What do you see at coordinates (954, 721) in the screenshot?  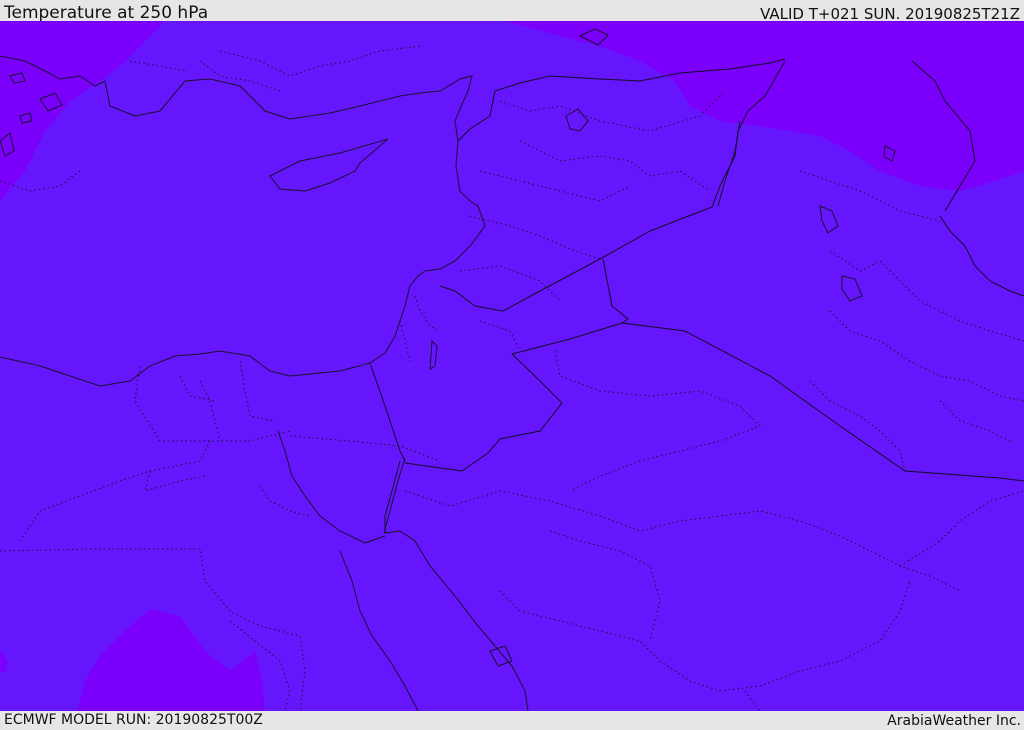 I see `credit-label: ArabiaWeather Inc.` at bounding box center [954, 721].